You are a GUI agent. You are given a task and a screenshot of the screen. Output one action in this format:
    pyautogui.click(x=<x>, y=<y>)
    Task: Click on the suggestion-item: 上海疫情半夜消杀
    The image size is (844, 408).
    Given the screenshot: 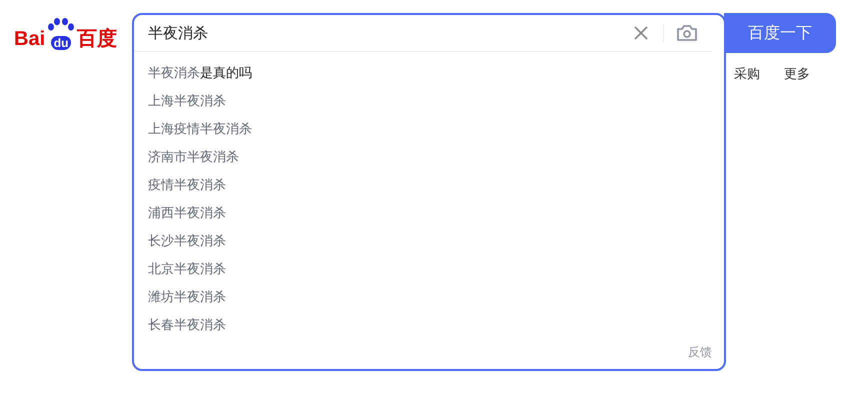 What is the action you would take?
    pyautogui.click(x=429, y=130)
    